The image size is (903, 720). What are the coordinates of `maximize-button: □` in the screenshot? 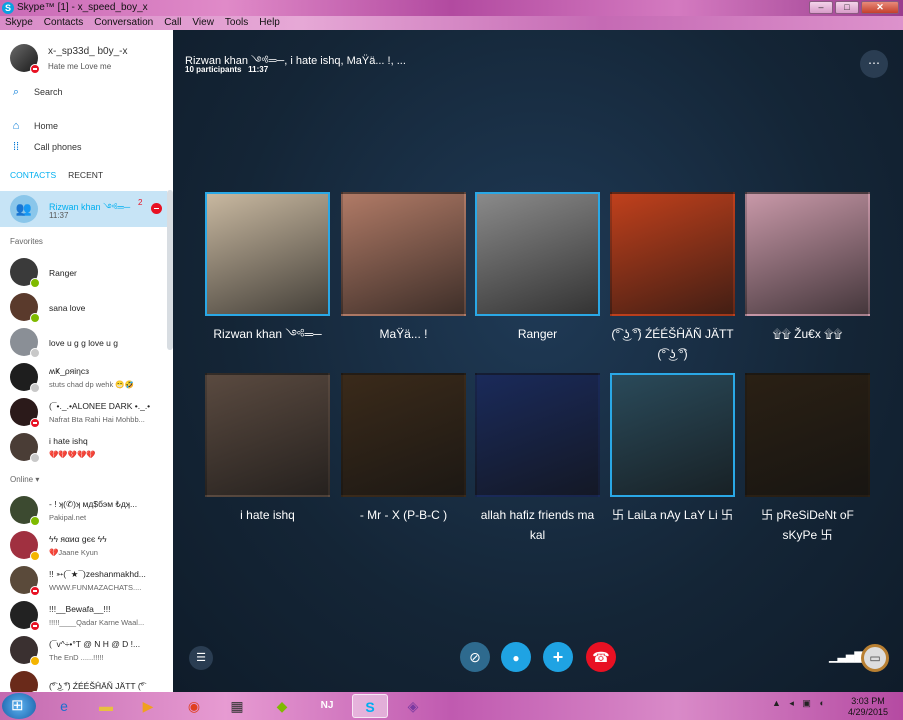 It's located at (847, 7).